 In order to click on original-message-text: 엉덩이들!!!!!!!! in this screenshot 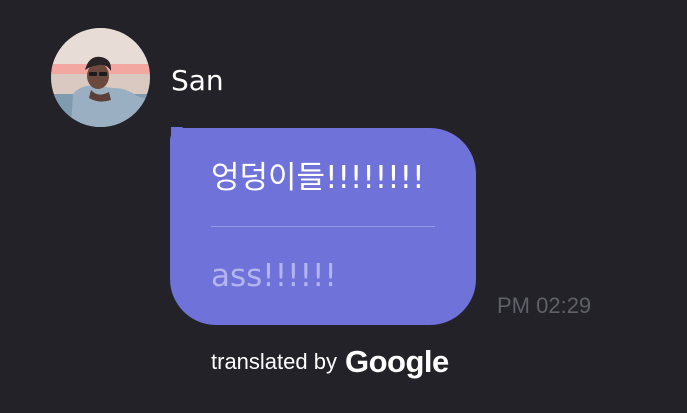, I will do `click(318, 178)`.